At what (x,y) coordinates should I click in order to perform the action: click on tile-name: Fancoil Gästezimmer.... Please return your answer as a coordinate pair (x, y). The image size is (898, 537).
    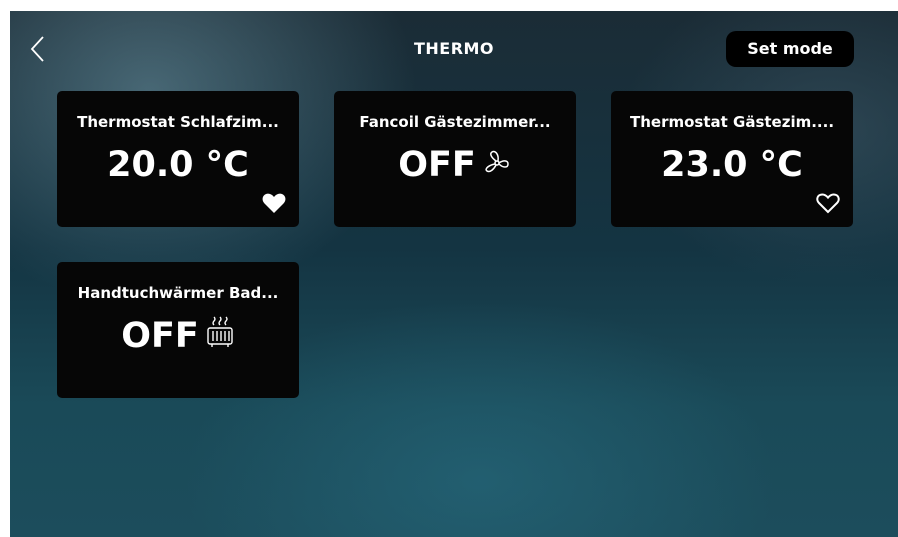
    Looking at the image, I should click on (455, 122).